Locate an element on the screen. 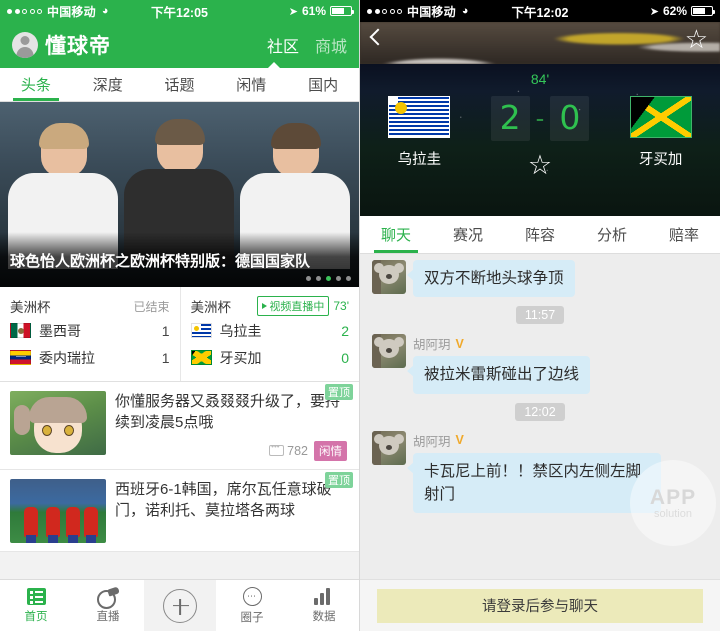 This screenshot has height=631, width=720. chat-message: 双方不断地头球争顶 is located at coordinates (540, 279).